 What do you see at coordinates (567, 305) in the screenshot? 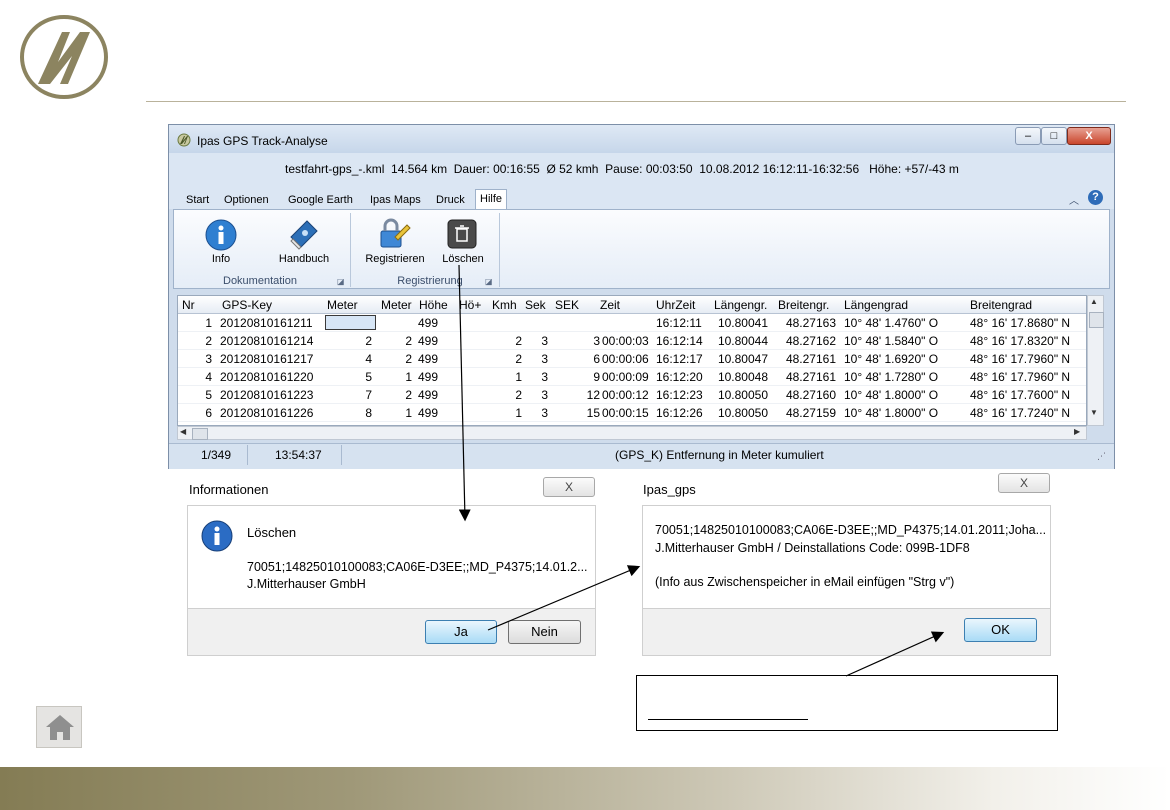
I see `column-header: SEK` at bounding box center [567, 305].